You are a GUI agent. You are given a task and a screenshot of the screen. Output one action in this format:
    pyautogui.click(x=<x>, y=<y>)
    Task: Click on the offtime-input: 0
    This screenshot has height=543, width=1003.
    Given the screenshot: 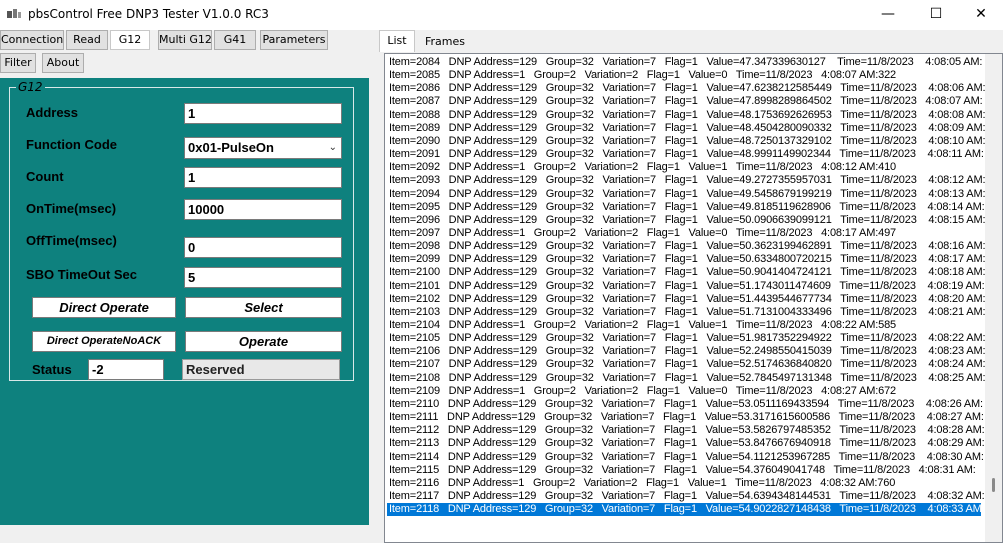 What is the action you would take?
    pyautogui.click(x=263, y=247)
    